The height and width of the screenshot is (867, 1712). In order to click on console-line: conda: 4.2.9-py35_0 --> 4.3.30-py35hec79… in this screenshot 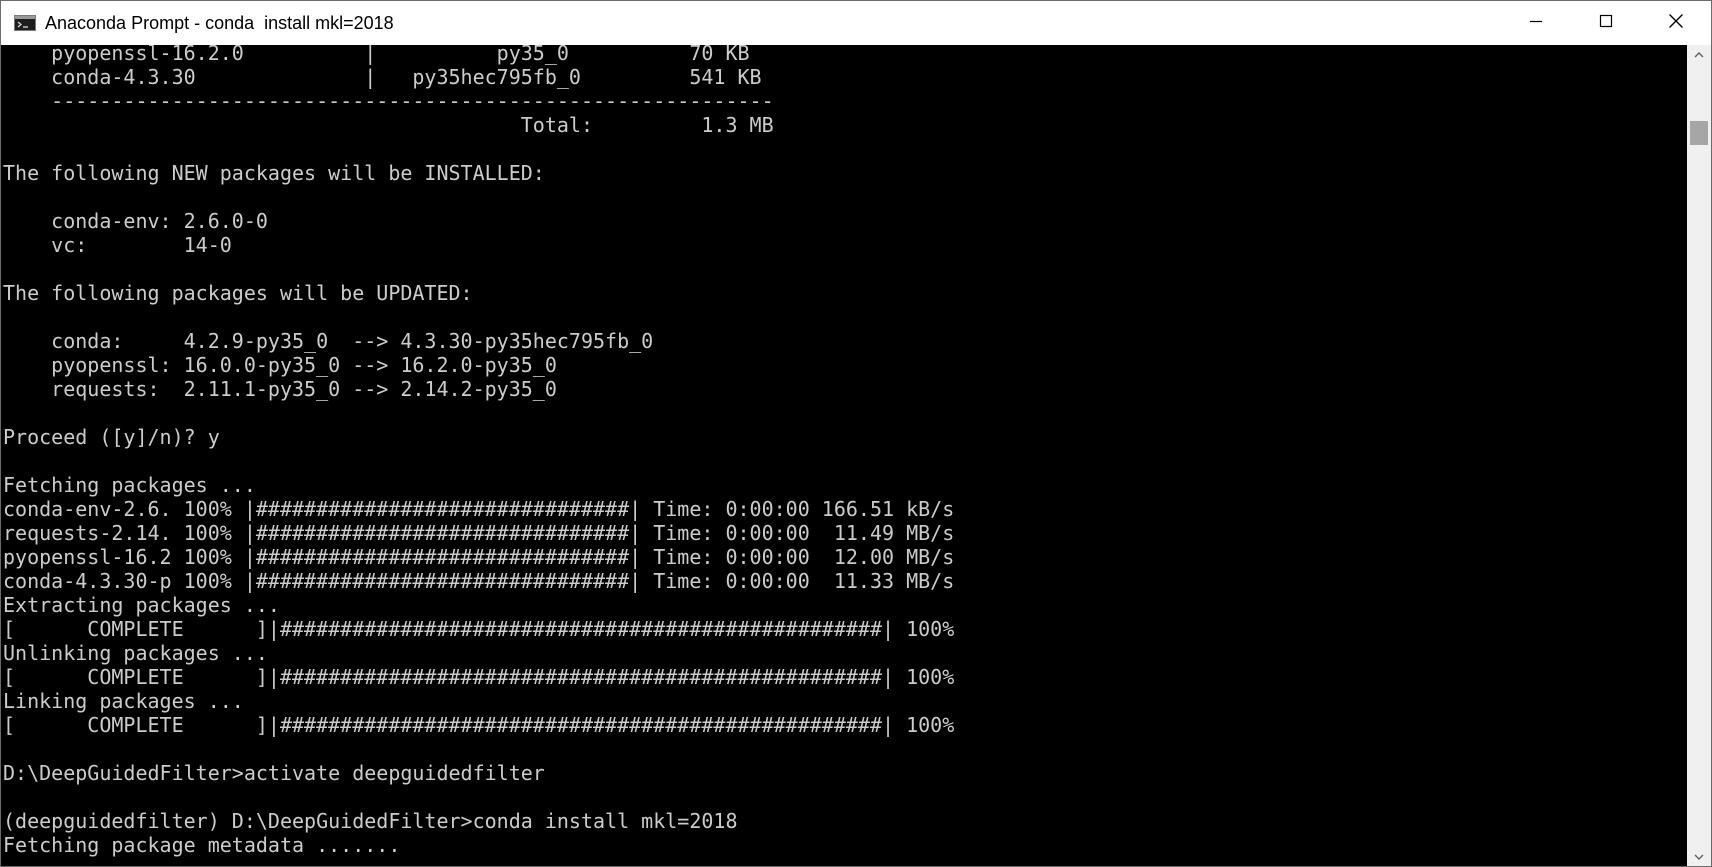, I will do `click(328, 341)`.